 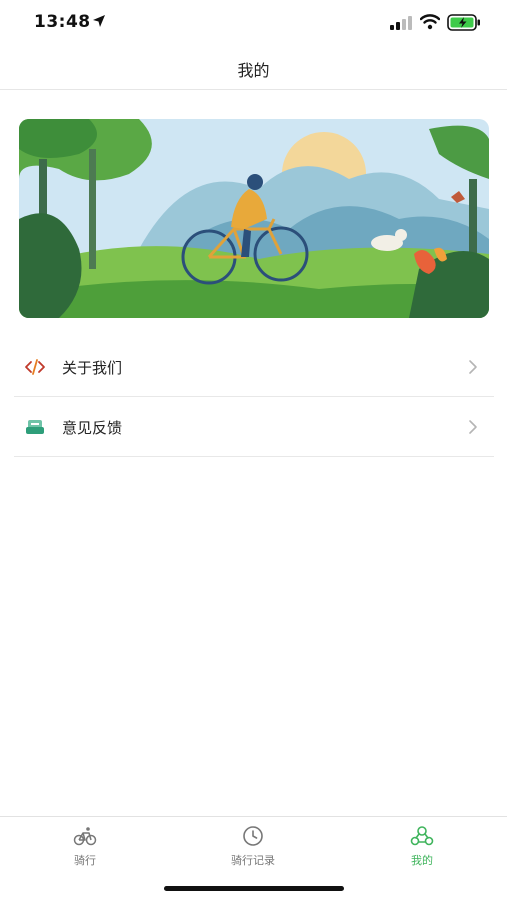 I want to click on battery-charging-icon, so click(x=463, y=22).